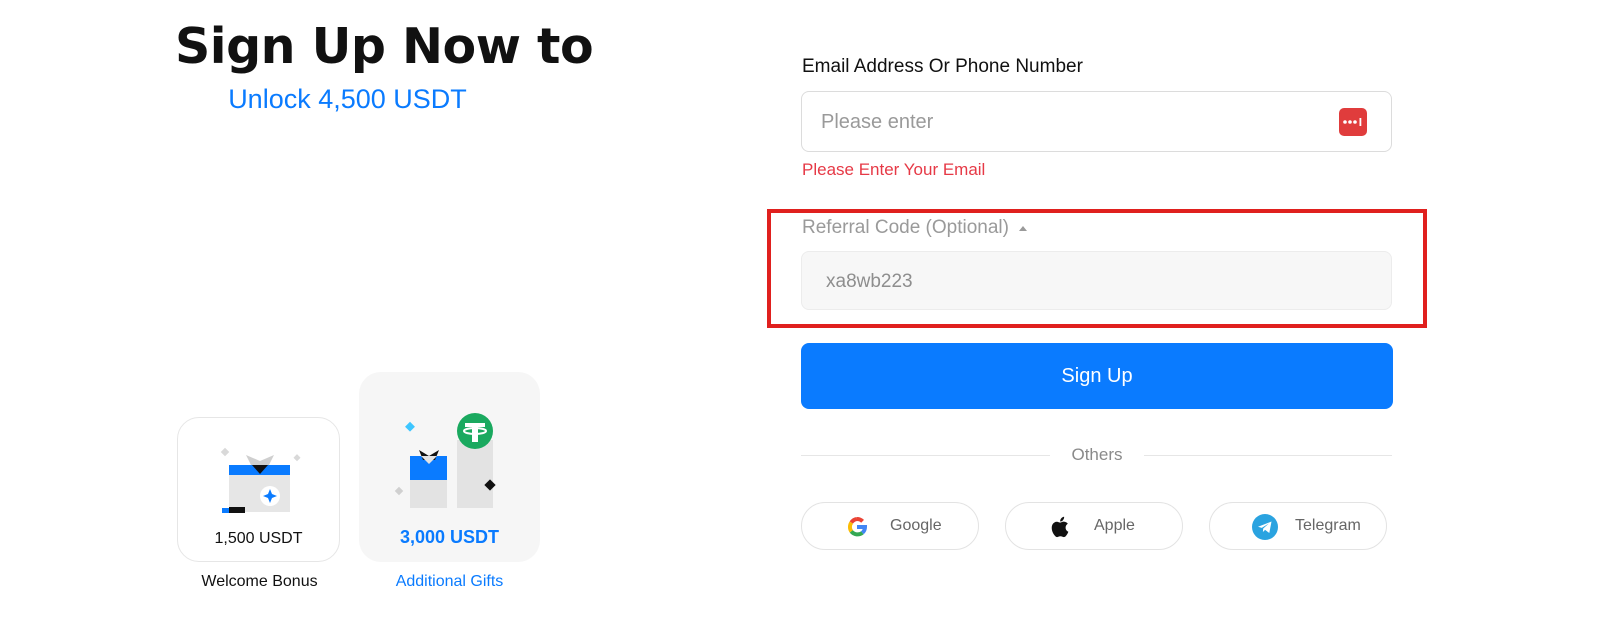  Describe the element at coordinates (1353, 122) in the screenshot. I see `password-manager-icon` at that location.